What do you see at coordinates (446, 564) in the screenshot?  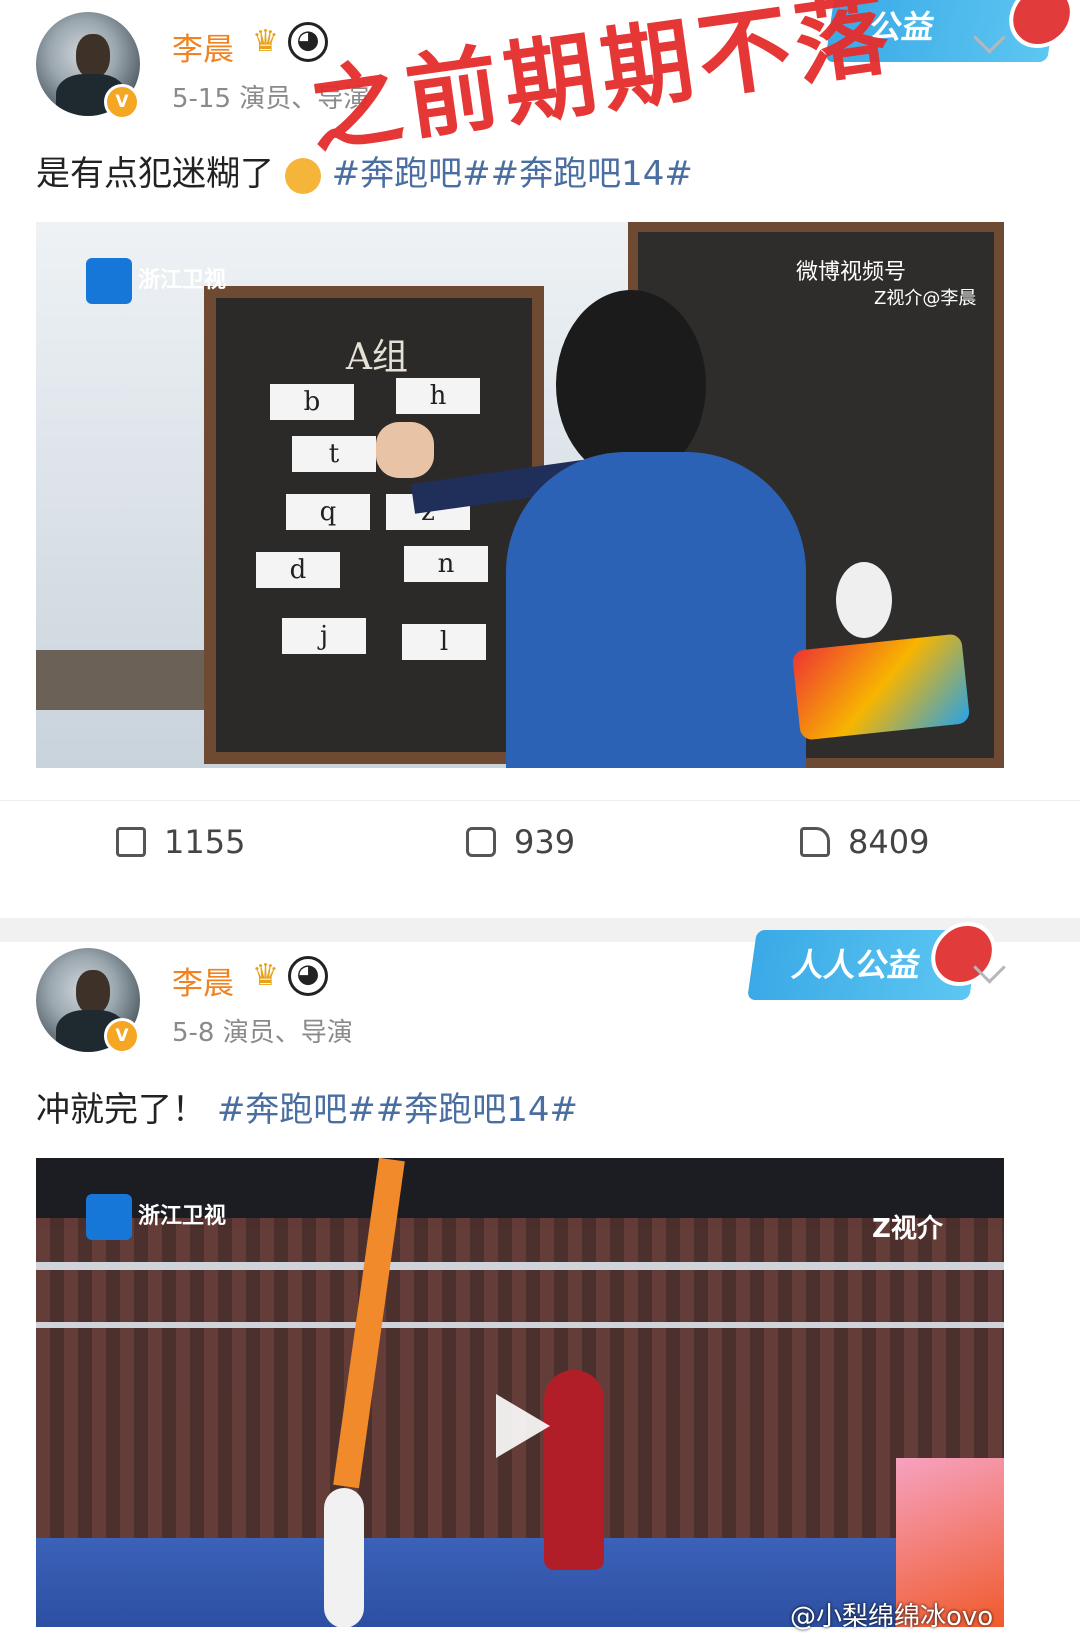 I see `letter-card: n` at bounding box center [446, 564].